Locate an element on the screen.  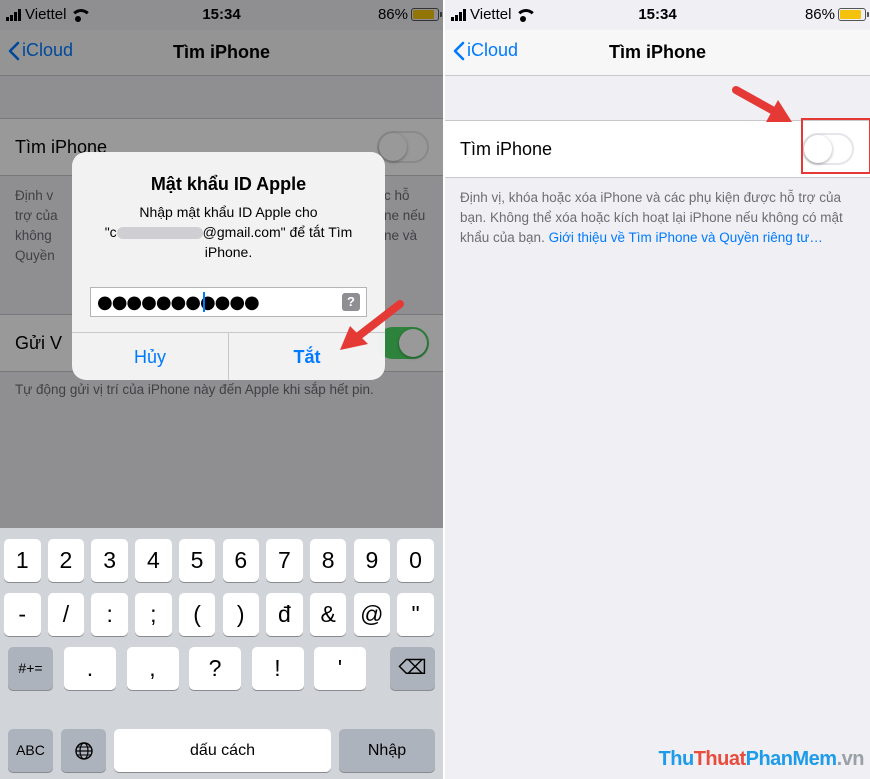
page-title: Tìm iPhone is located at coordinates (657, 52).